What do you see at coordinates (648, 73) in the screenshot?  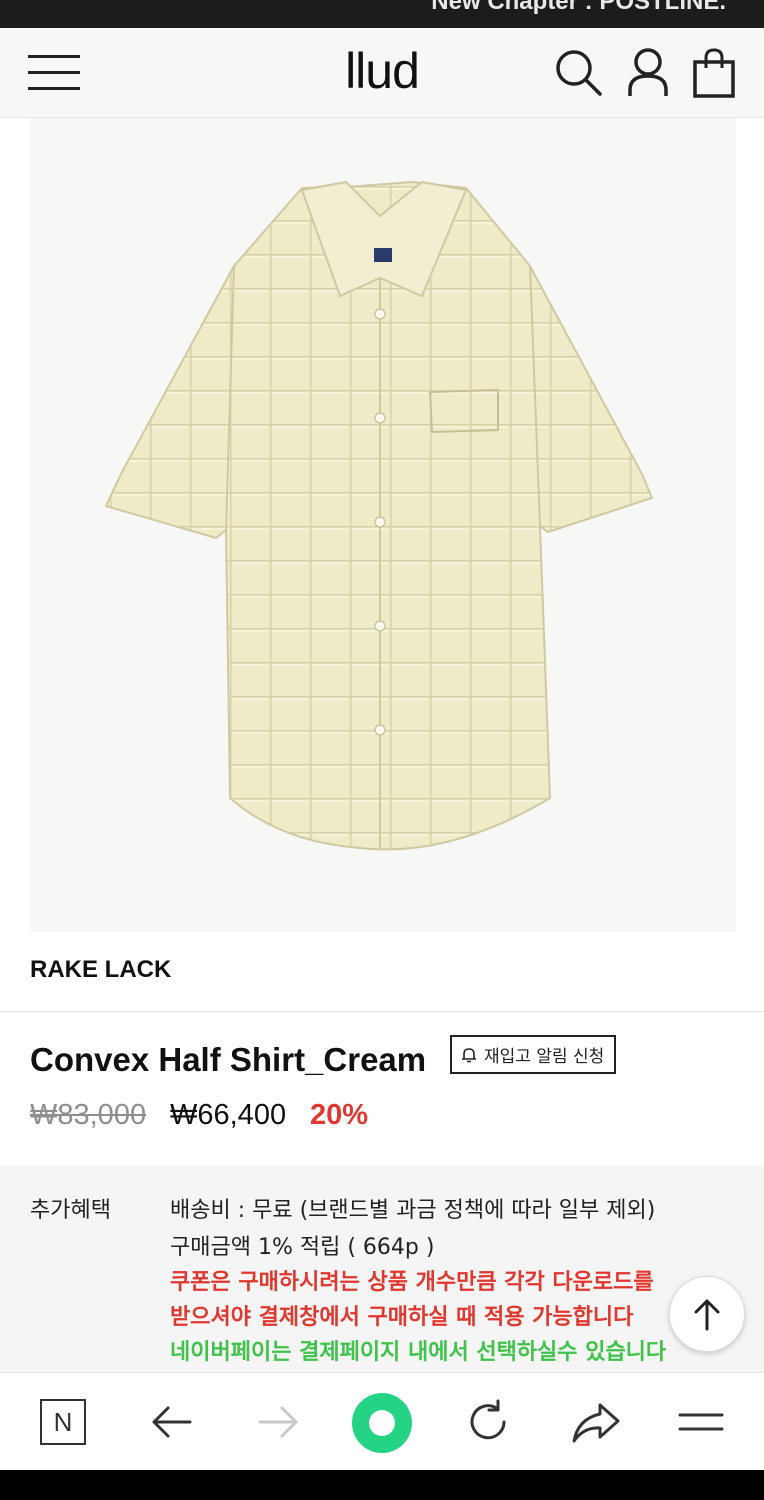 I see `user-icon` at bounding box center [648, 73].